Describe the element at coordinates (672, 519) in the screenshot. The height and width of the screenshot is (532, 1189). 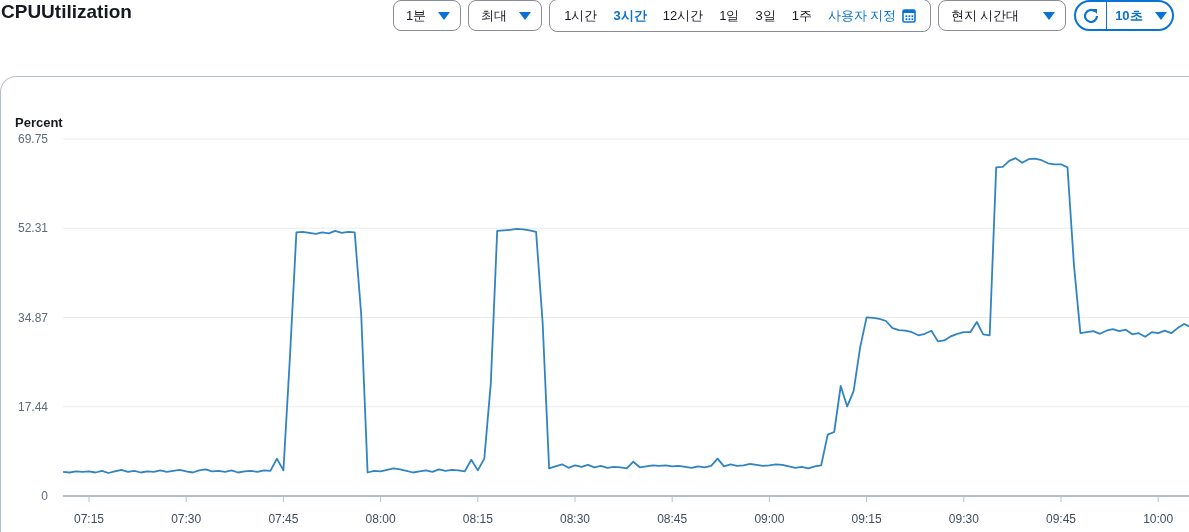
I see `axis-label: 08:45` at that location.